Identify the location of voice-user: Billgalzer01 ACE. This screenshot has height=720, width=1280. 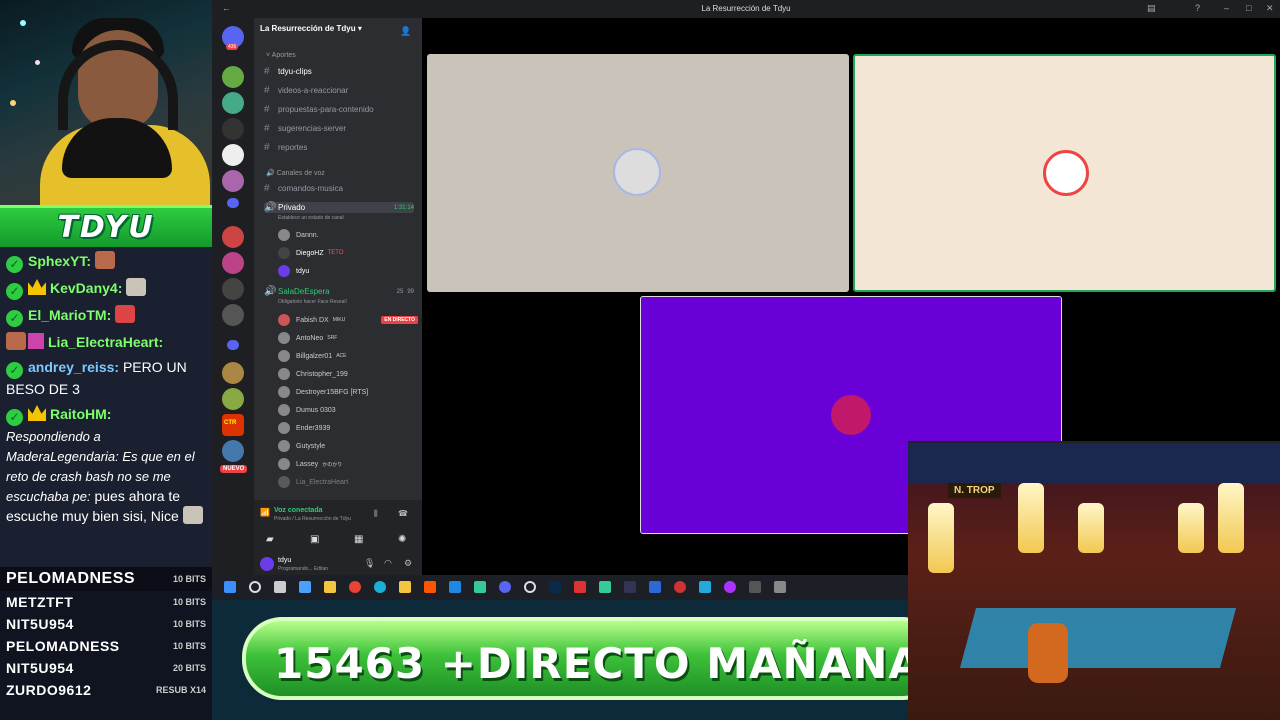
(348, 356).